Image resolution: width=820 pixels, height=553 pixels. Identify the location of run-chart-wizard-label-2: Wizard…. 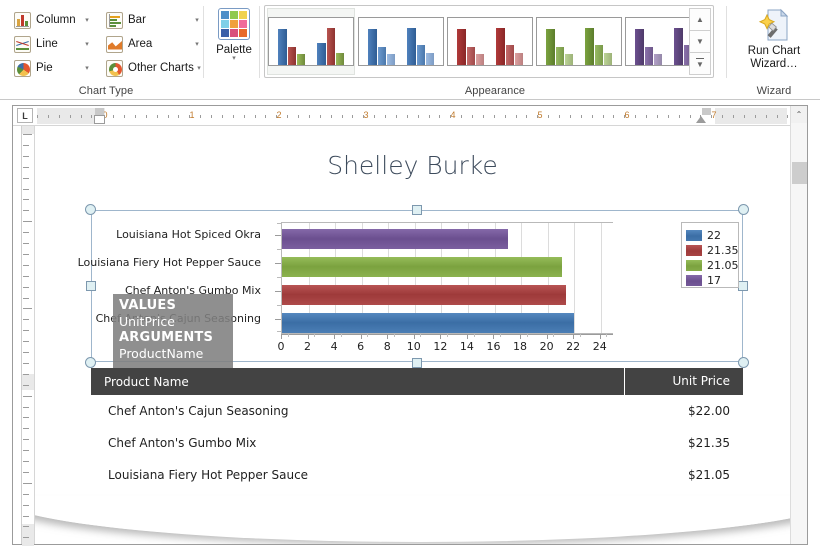
(774, 64).